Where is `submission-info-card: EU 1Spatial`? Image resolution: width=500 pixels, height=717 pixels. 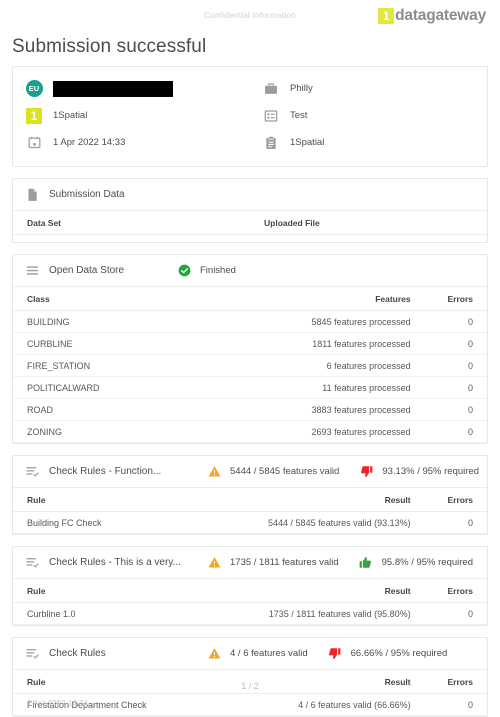
submission-info-card: EU 1Spatial is located at coordinates (250, 116).